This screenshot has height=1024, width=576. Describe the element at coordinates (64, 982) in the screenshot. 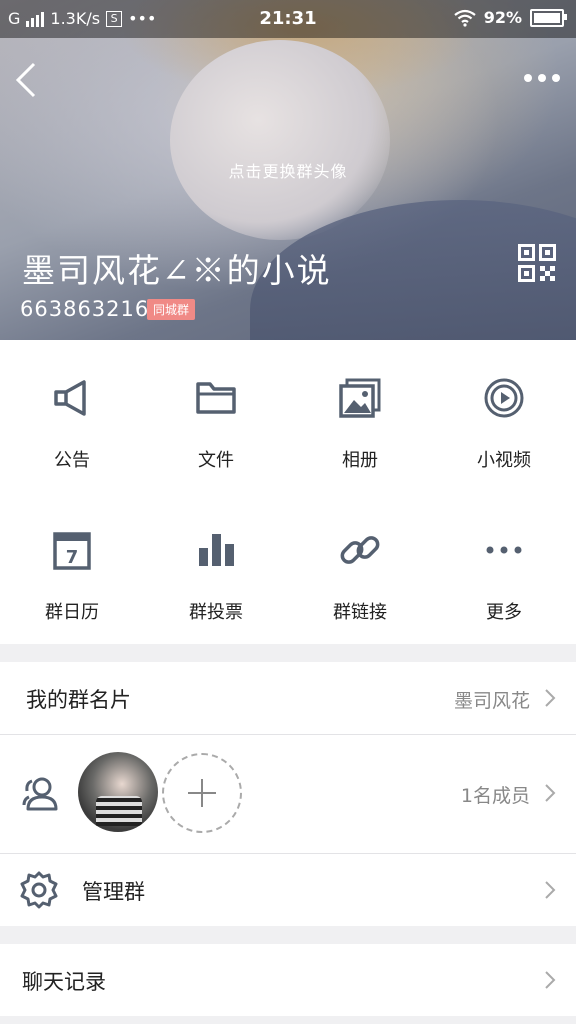

I see `chat-history-title: 聊天记录` at that location.